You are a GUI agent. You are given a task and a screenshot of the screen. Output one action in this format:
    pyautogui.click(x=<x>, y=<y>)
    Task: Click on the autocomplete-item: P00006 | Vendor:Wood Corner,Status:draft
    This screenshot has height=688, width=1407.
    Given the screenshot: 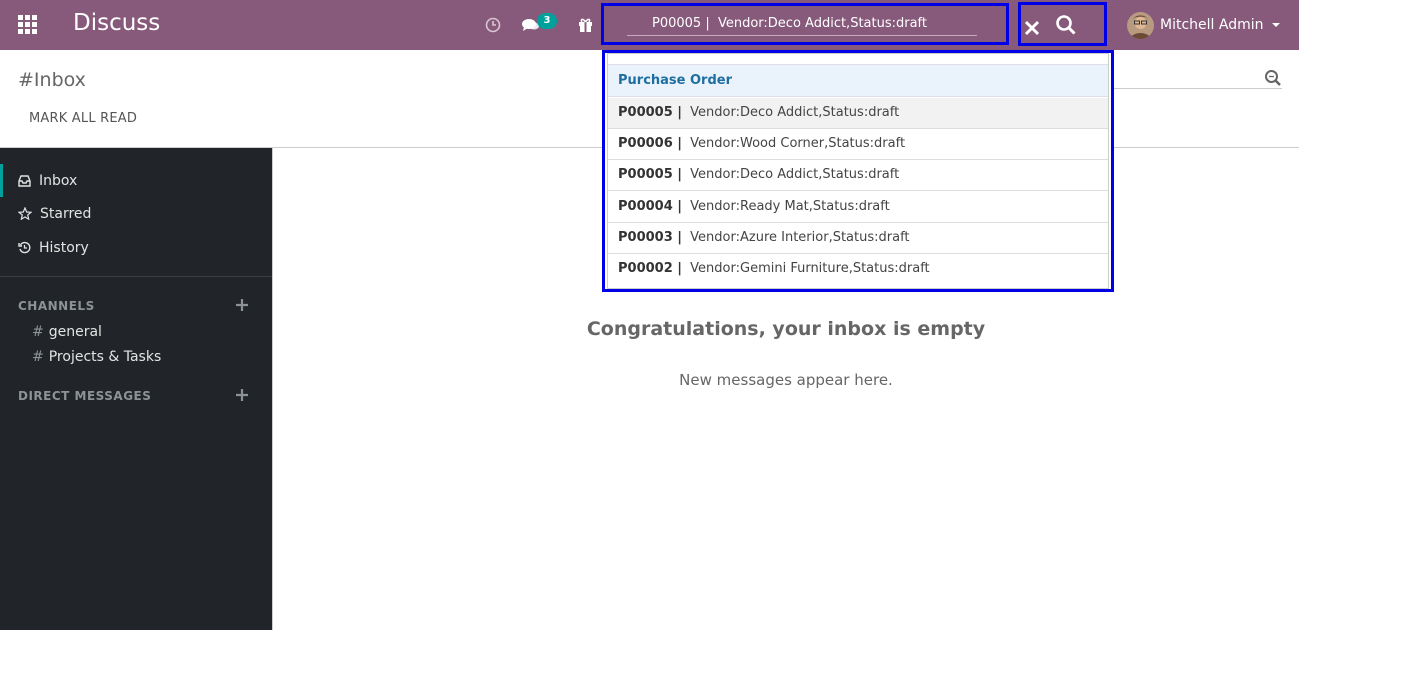 What is the action you would take?
    pyautogui.click(x=858, y=144)
    